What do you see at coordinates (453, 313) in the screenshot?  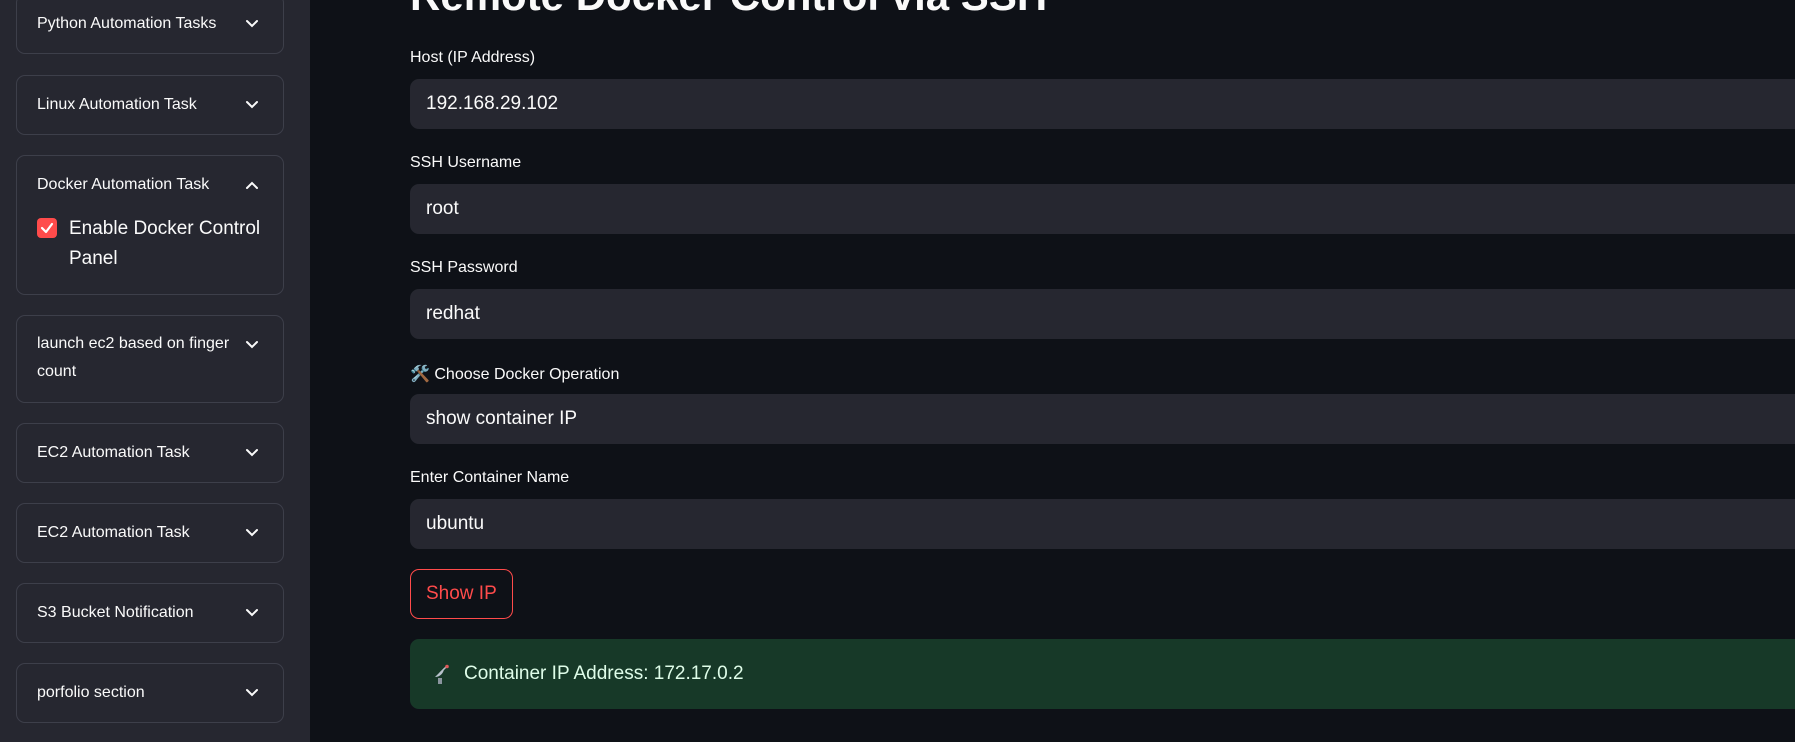 I see `password-input-value: redhat` at bounding box center [453, 313].